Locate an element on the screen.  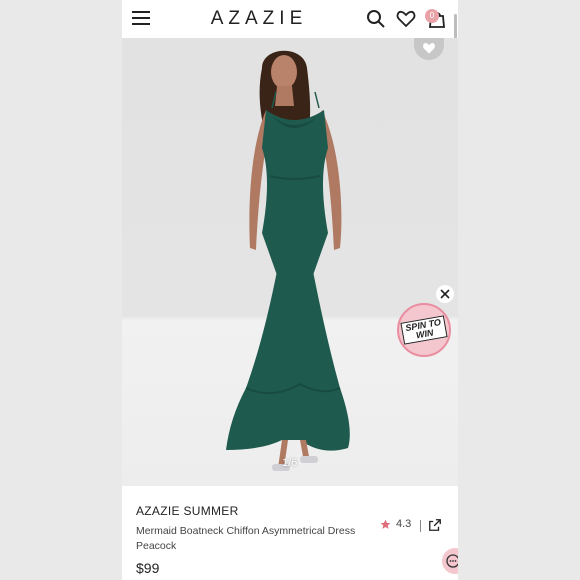
spin-to-win-label: SPIN TO WIN is located at coordinates (424, 330).